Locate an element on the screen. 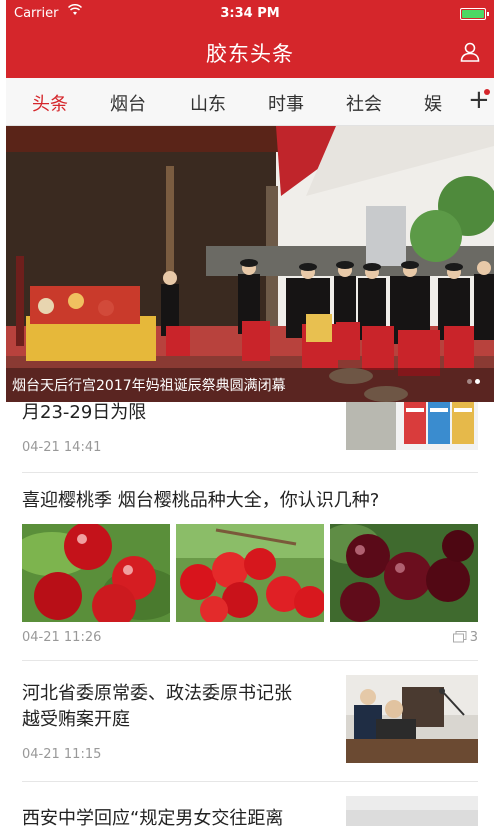 Image resolution: width=500 pixels, height=826 pixels. tab-headlines: 头条 is located at coordinates (50, 103).